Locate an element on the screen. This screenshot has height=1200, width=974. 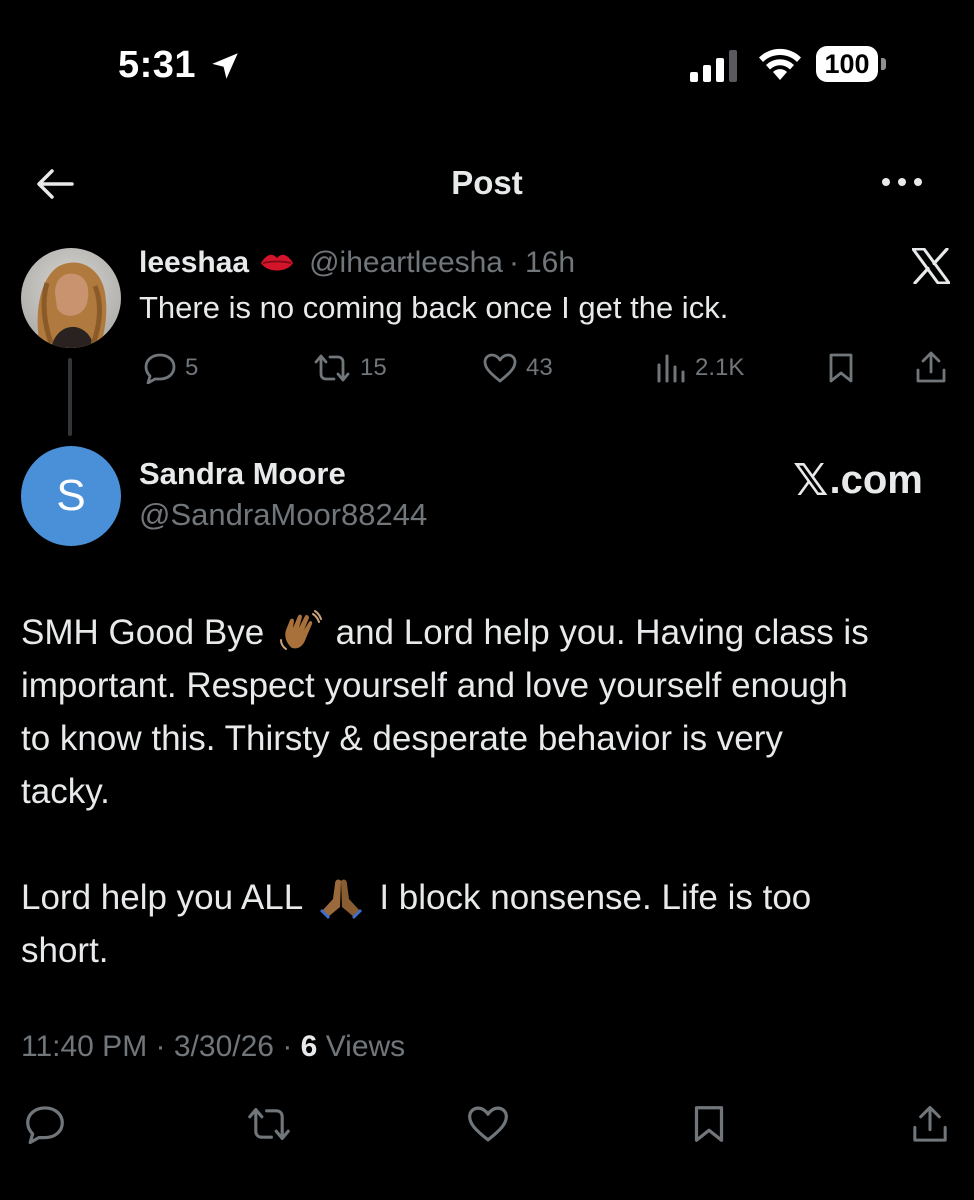
leeshaa-avatar is located at coordinates (71, 298).